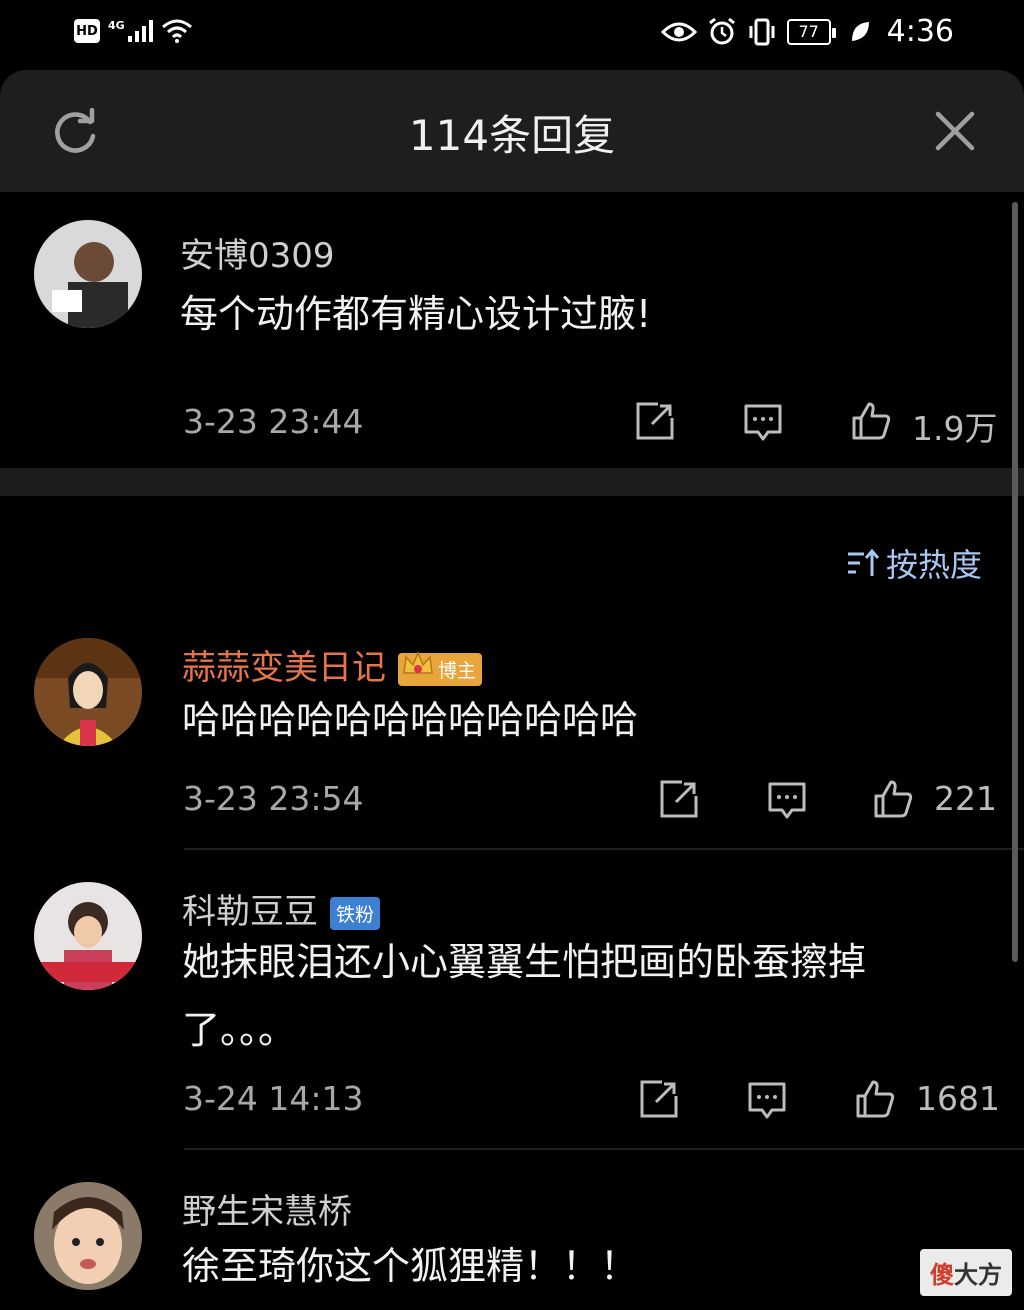 This screenshot has height=1310, width=1024. I want to click on signal-icon, so click(140, 31).